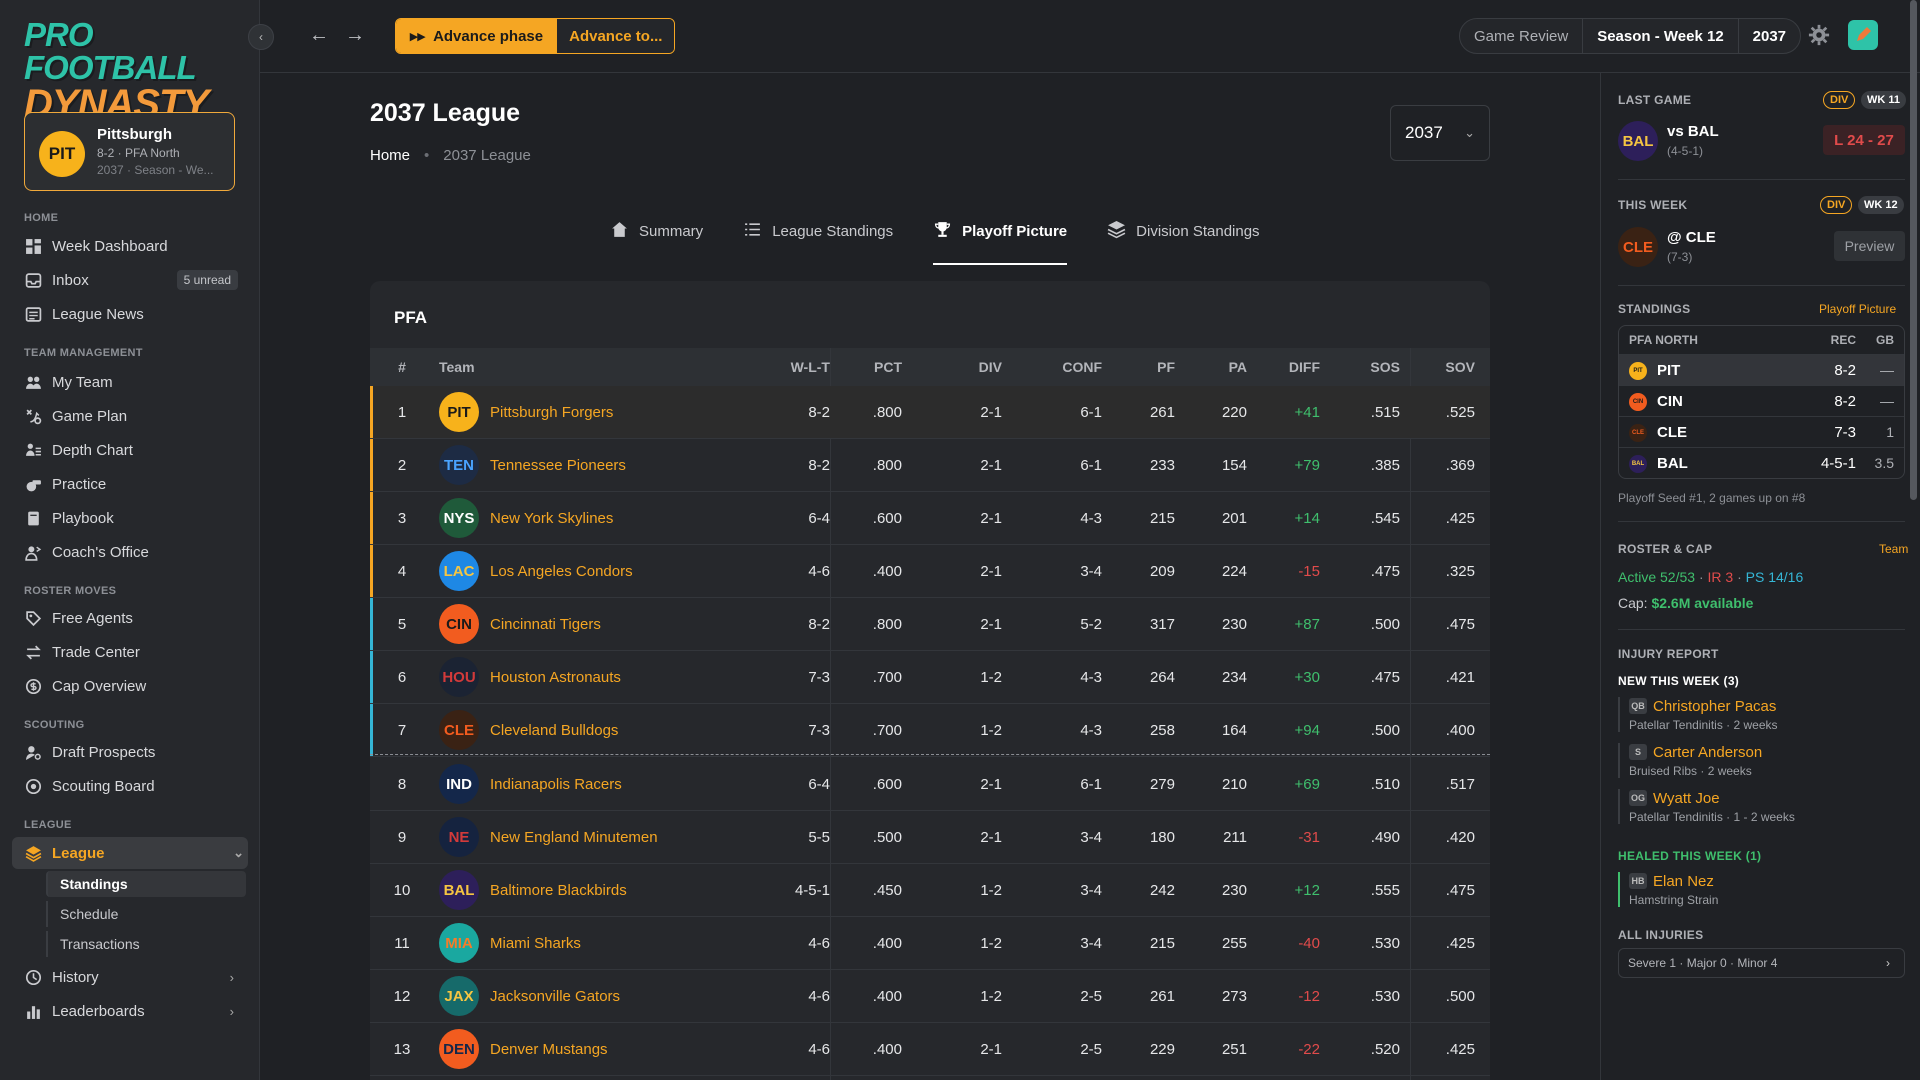  What do you see at coordinates (1761, 369) in the screenshot?
I see `mini-standings-row: PIT PIT 8-2 —` at bounding box center [1761, 369].